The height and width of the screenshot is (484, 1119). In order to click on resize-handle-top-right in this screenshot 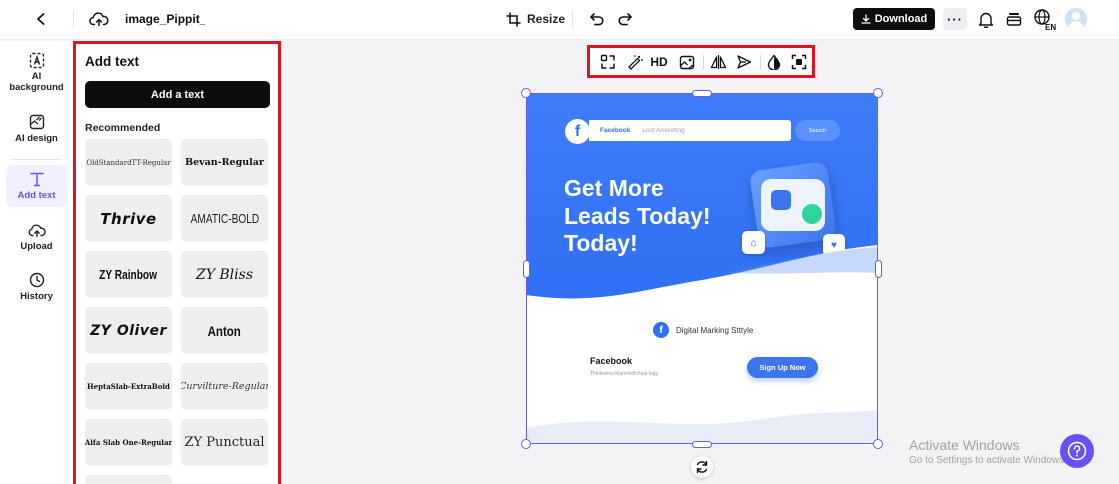, I will do `click(878, 93)`.